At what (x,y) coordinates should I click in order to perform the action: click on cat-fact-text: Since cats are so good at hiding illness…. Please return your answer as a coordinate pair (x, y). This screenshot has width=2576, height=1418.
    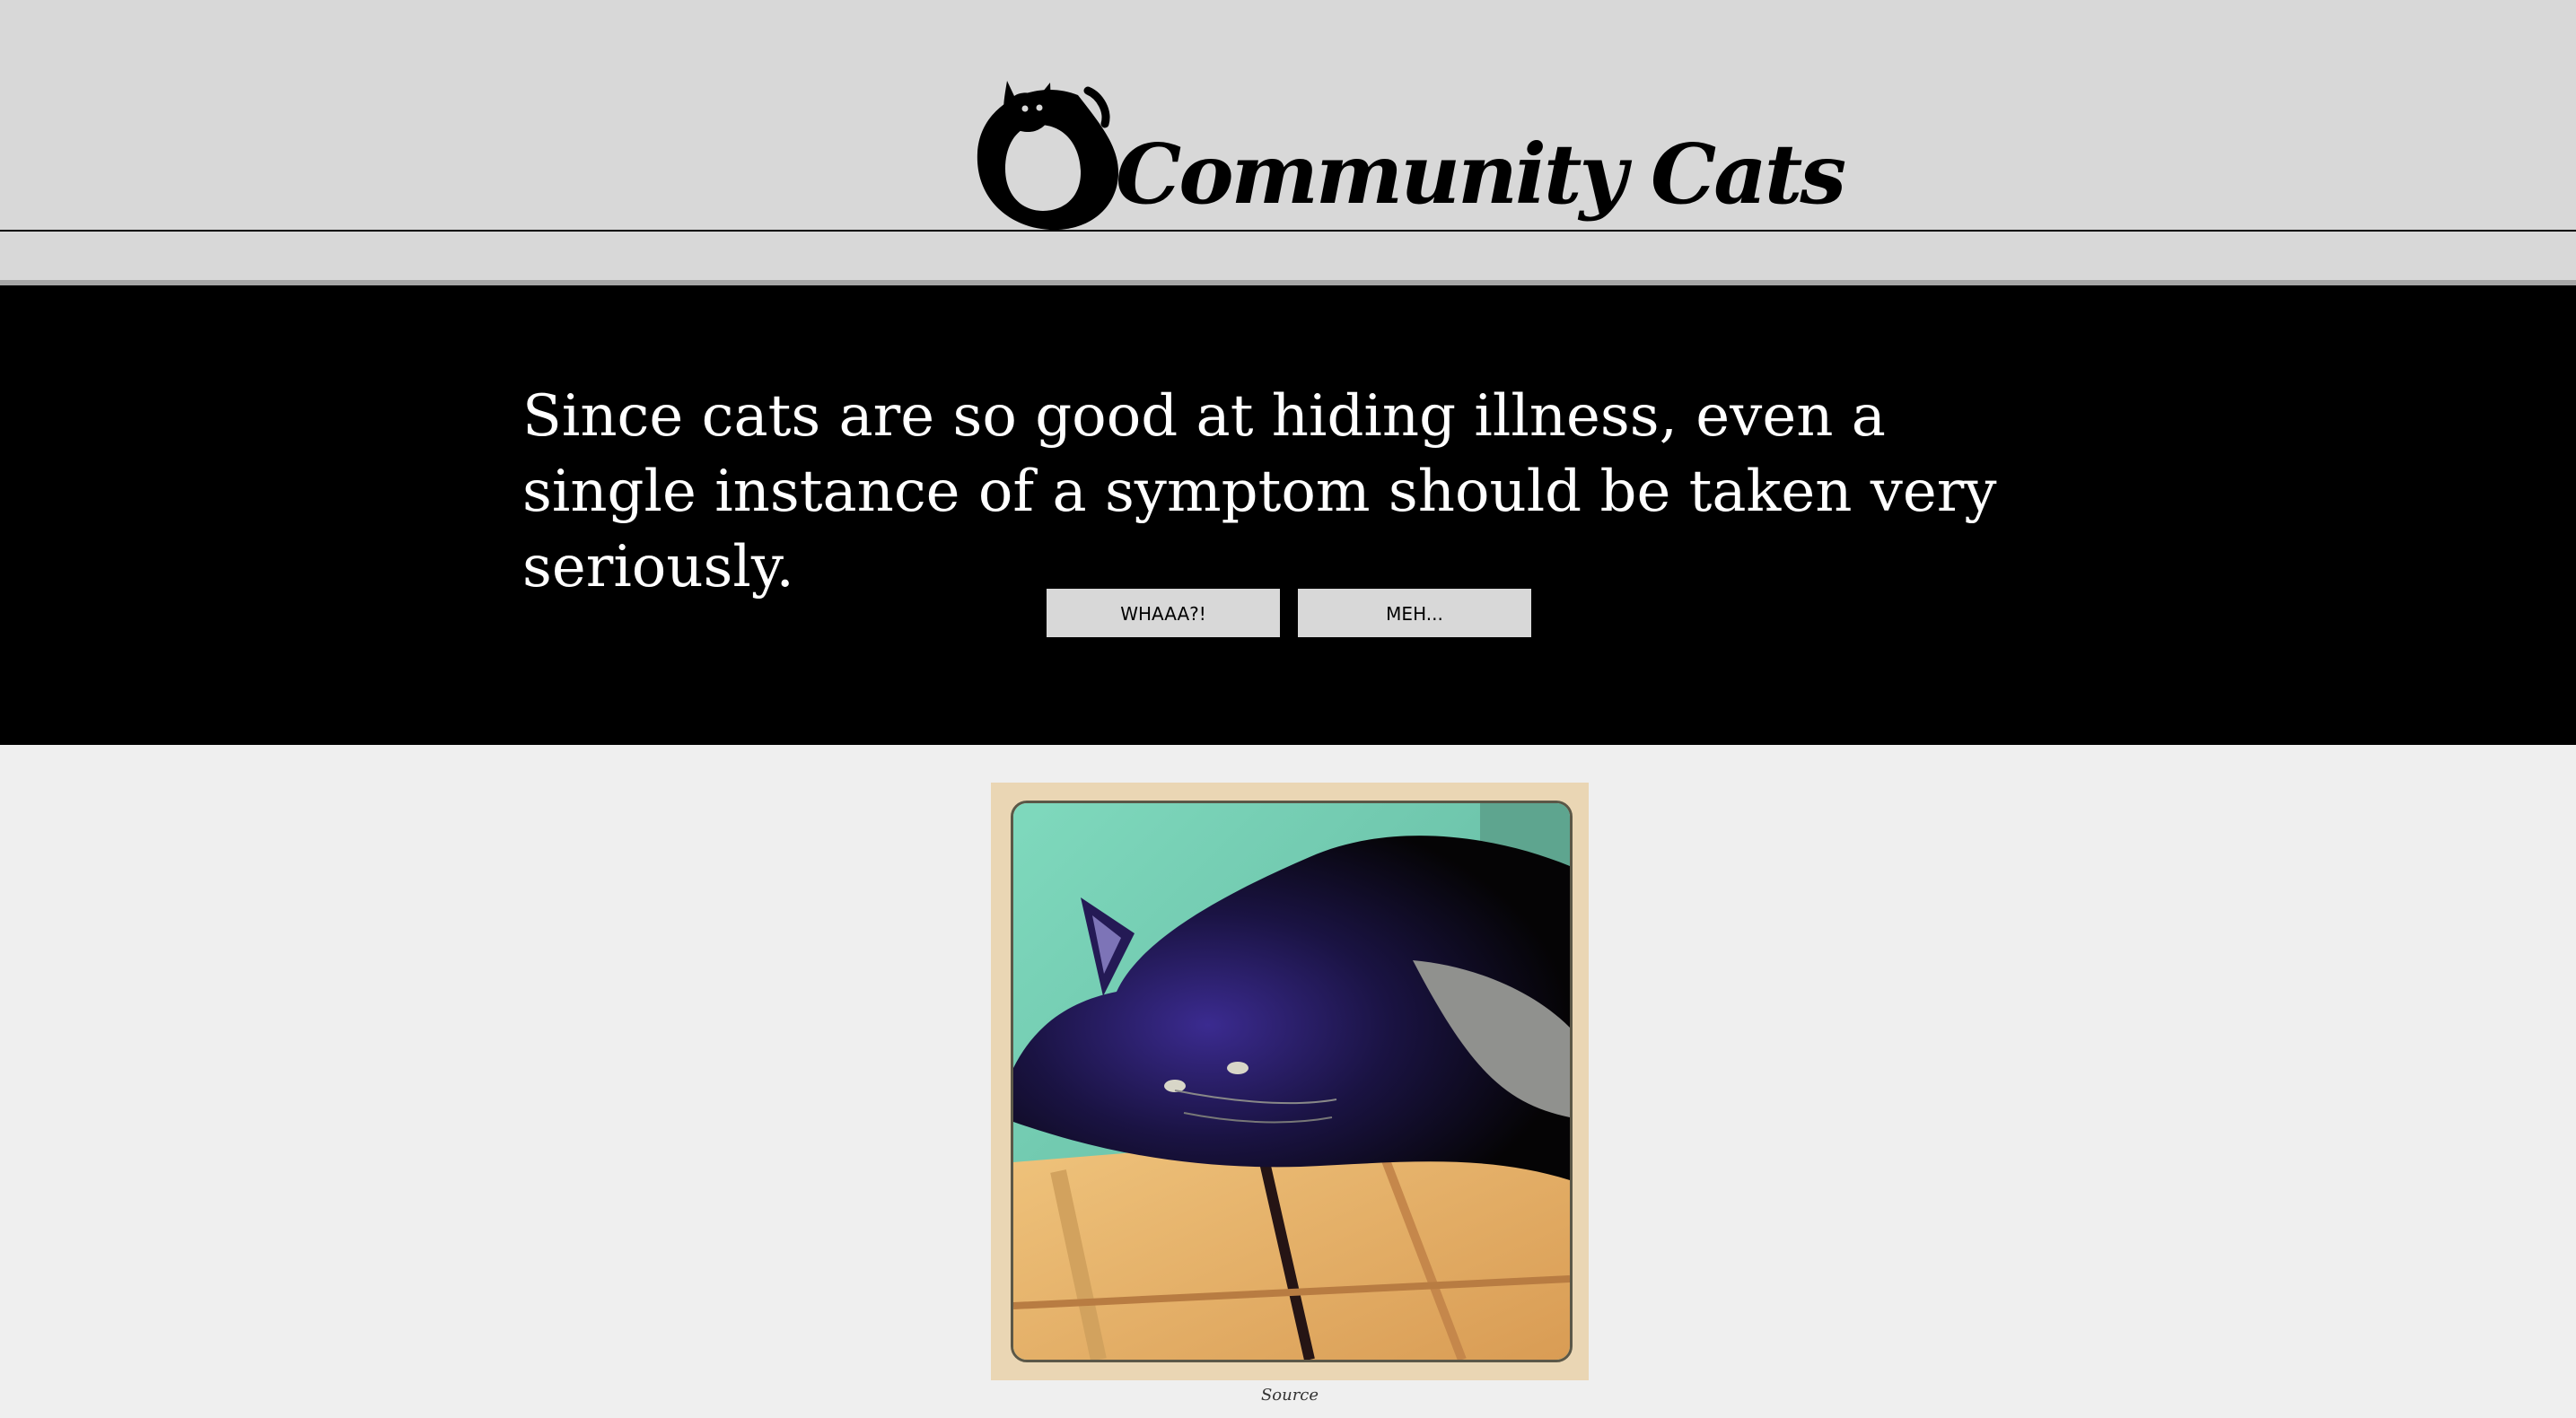
    Looking at the image, I should click on (1259, 491).